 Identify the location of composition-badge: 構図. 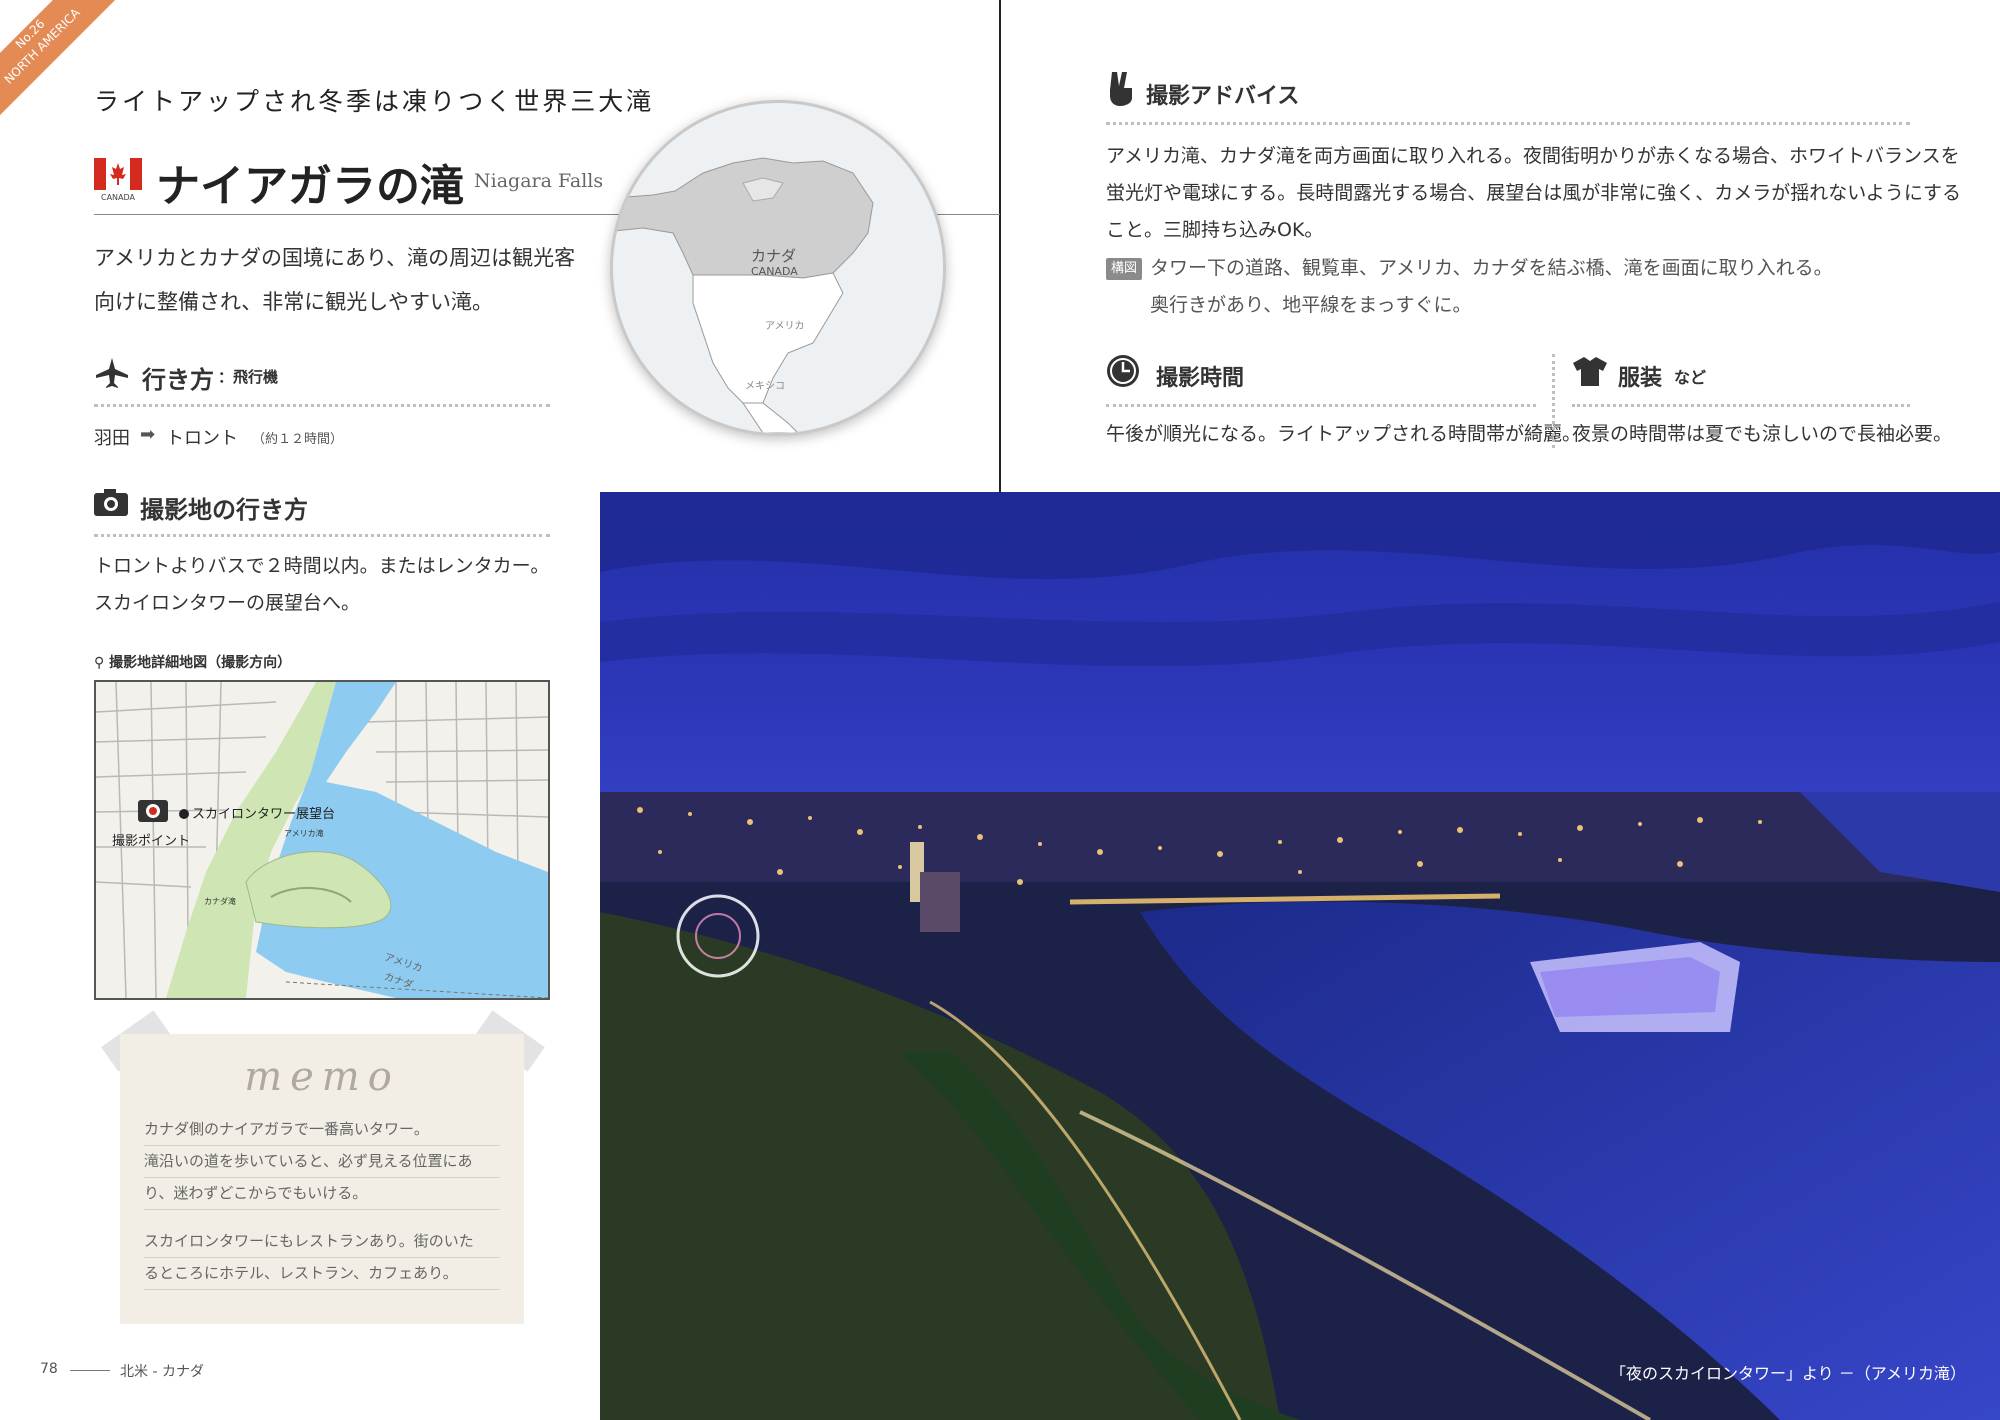
(1124, 269).